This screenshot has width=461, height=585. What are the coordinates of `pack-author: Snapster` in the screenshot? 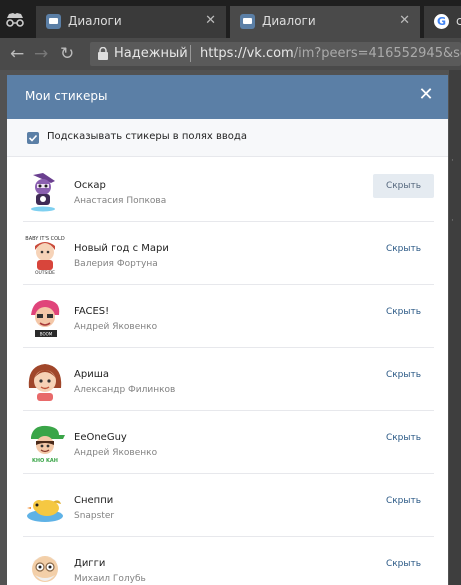 It's located at (94, 516).